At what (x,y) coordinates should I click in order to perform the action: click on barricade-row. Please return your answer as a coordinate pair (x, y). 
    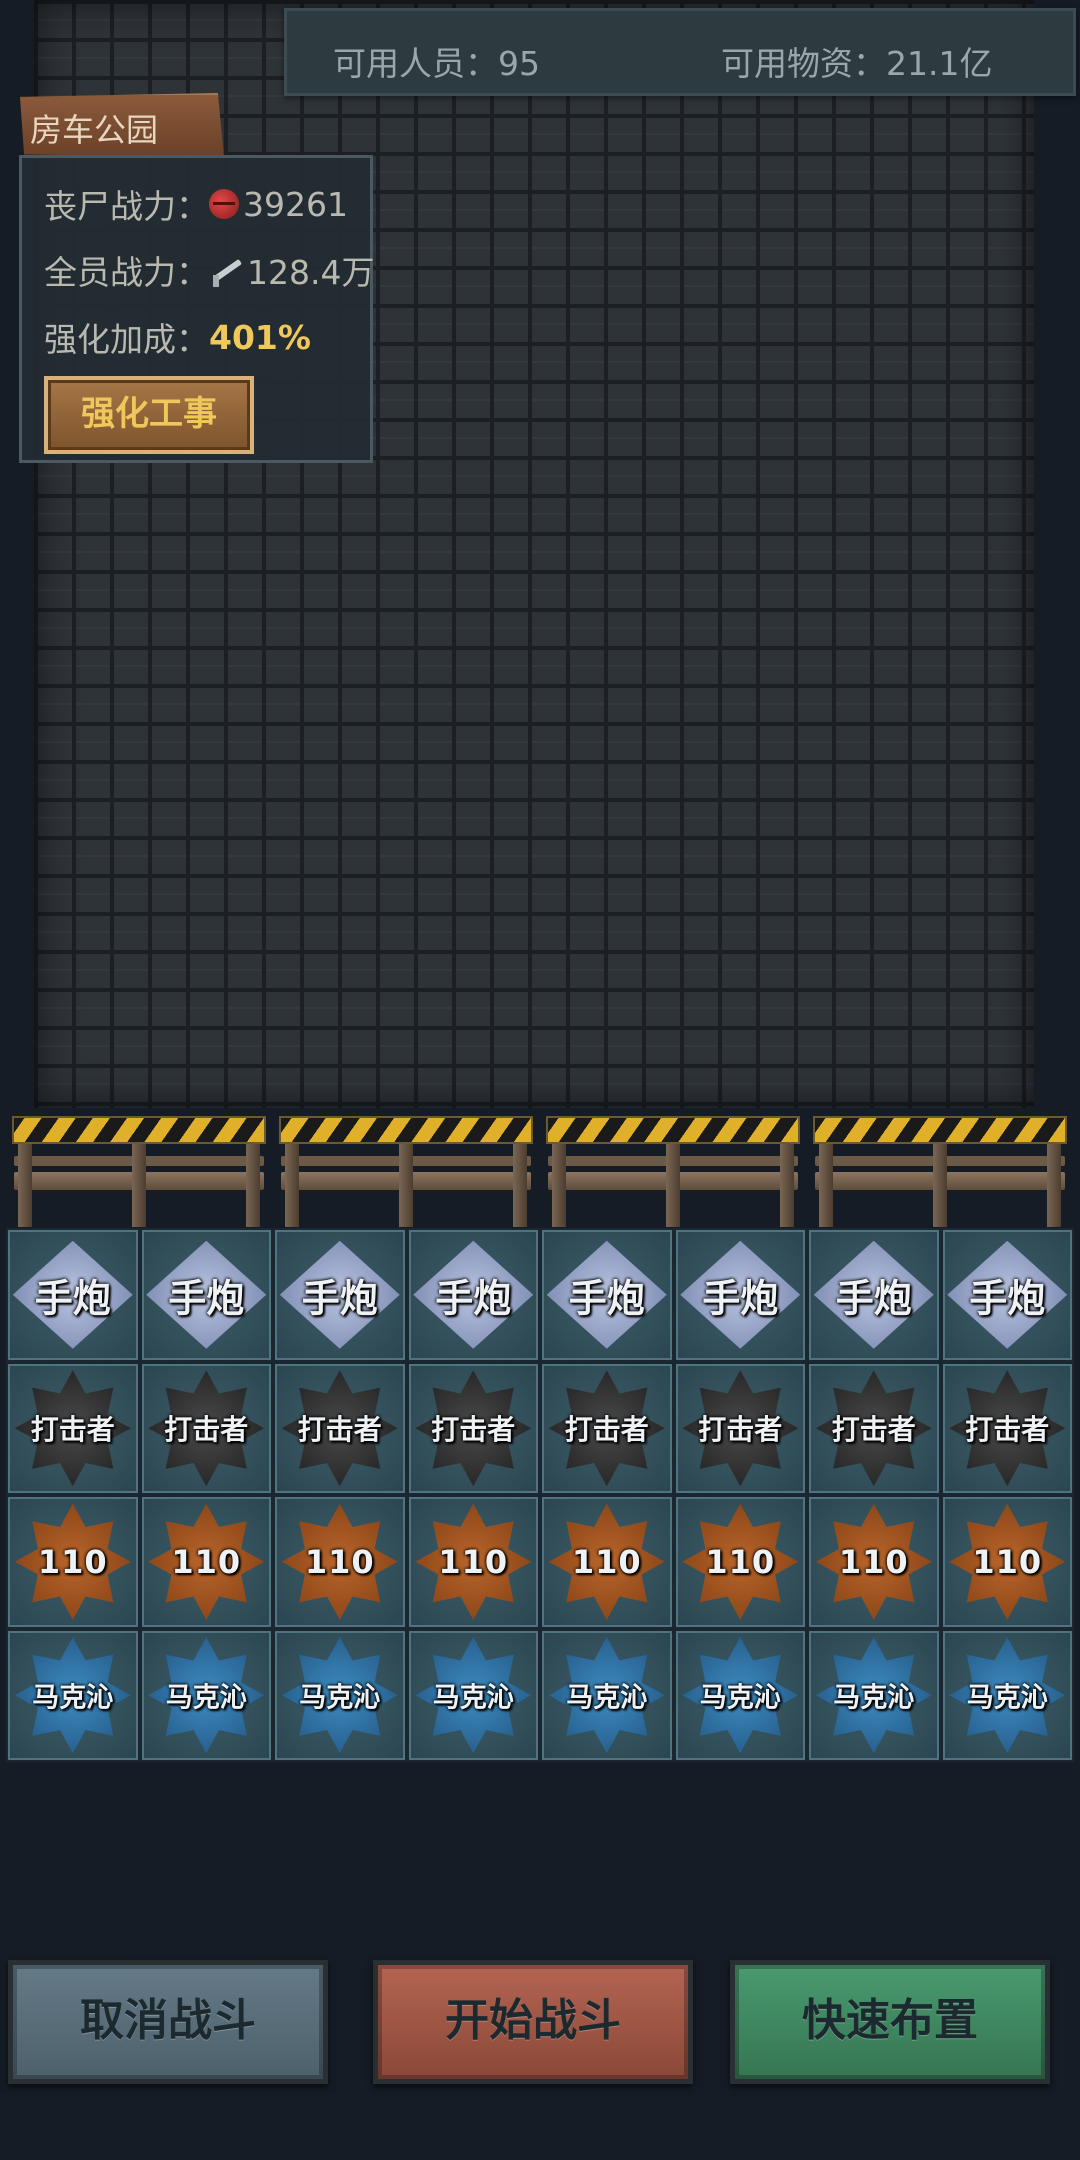
    Looking at the image, I should click on (541, 1169).